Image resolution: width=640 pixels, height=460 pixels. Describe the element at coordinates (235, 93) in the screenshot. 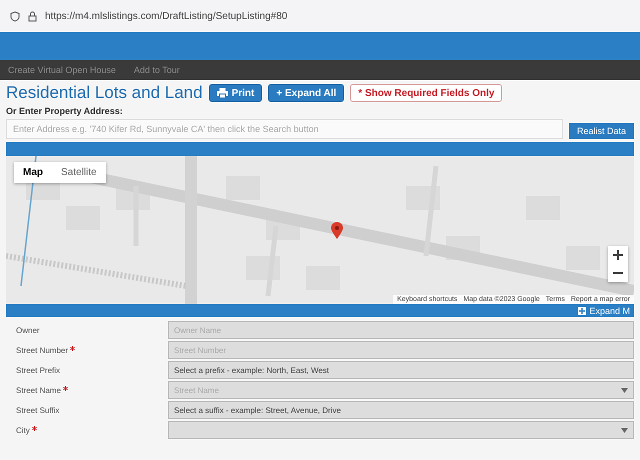

I see `print-button: Print` at that location.